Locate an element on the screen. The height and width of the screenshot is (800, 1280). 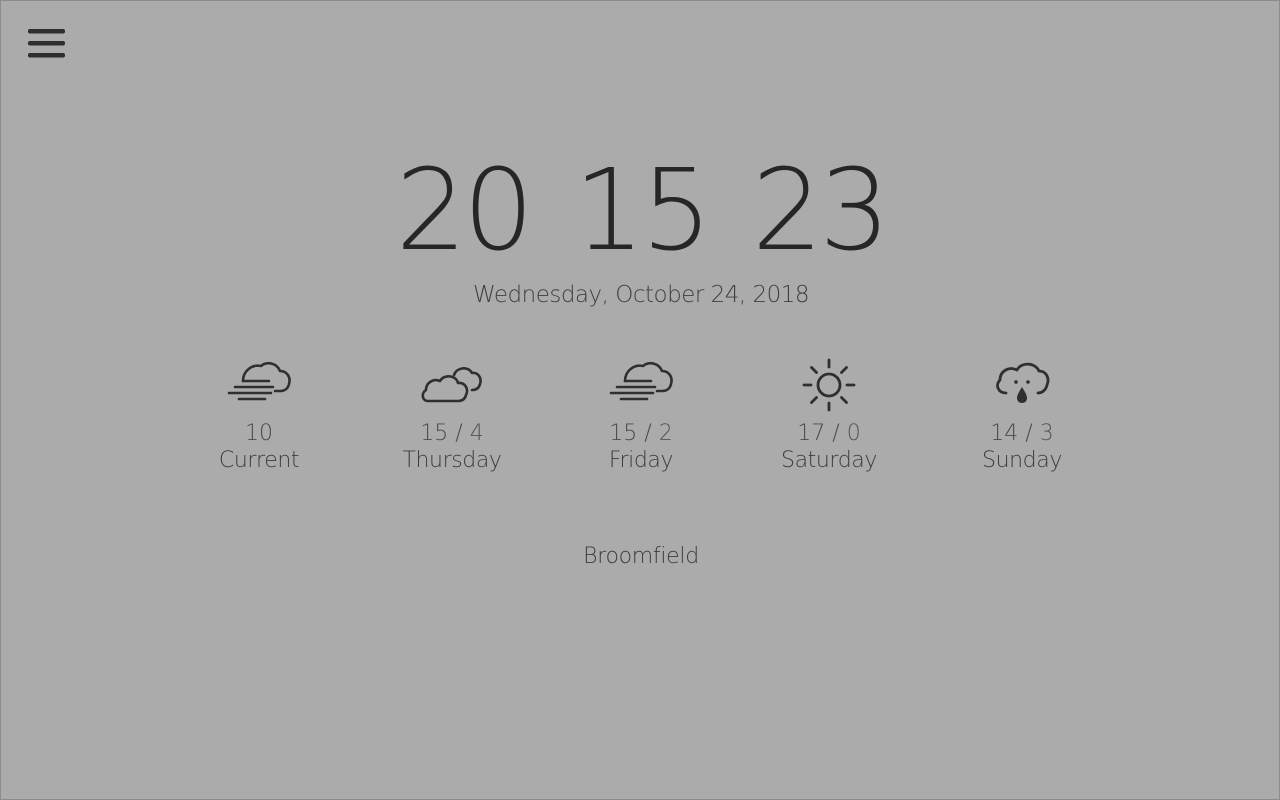
forecast-day-label: Friday is located at coordinates (641, 460).